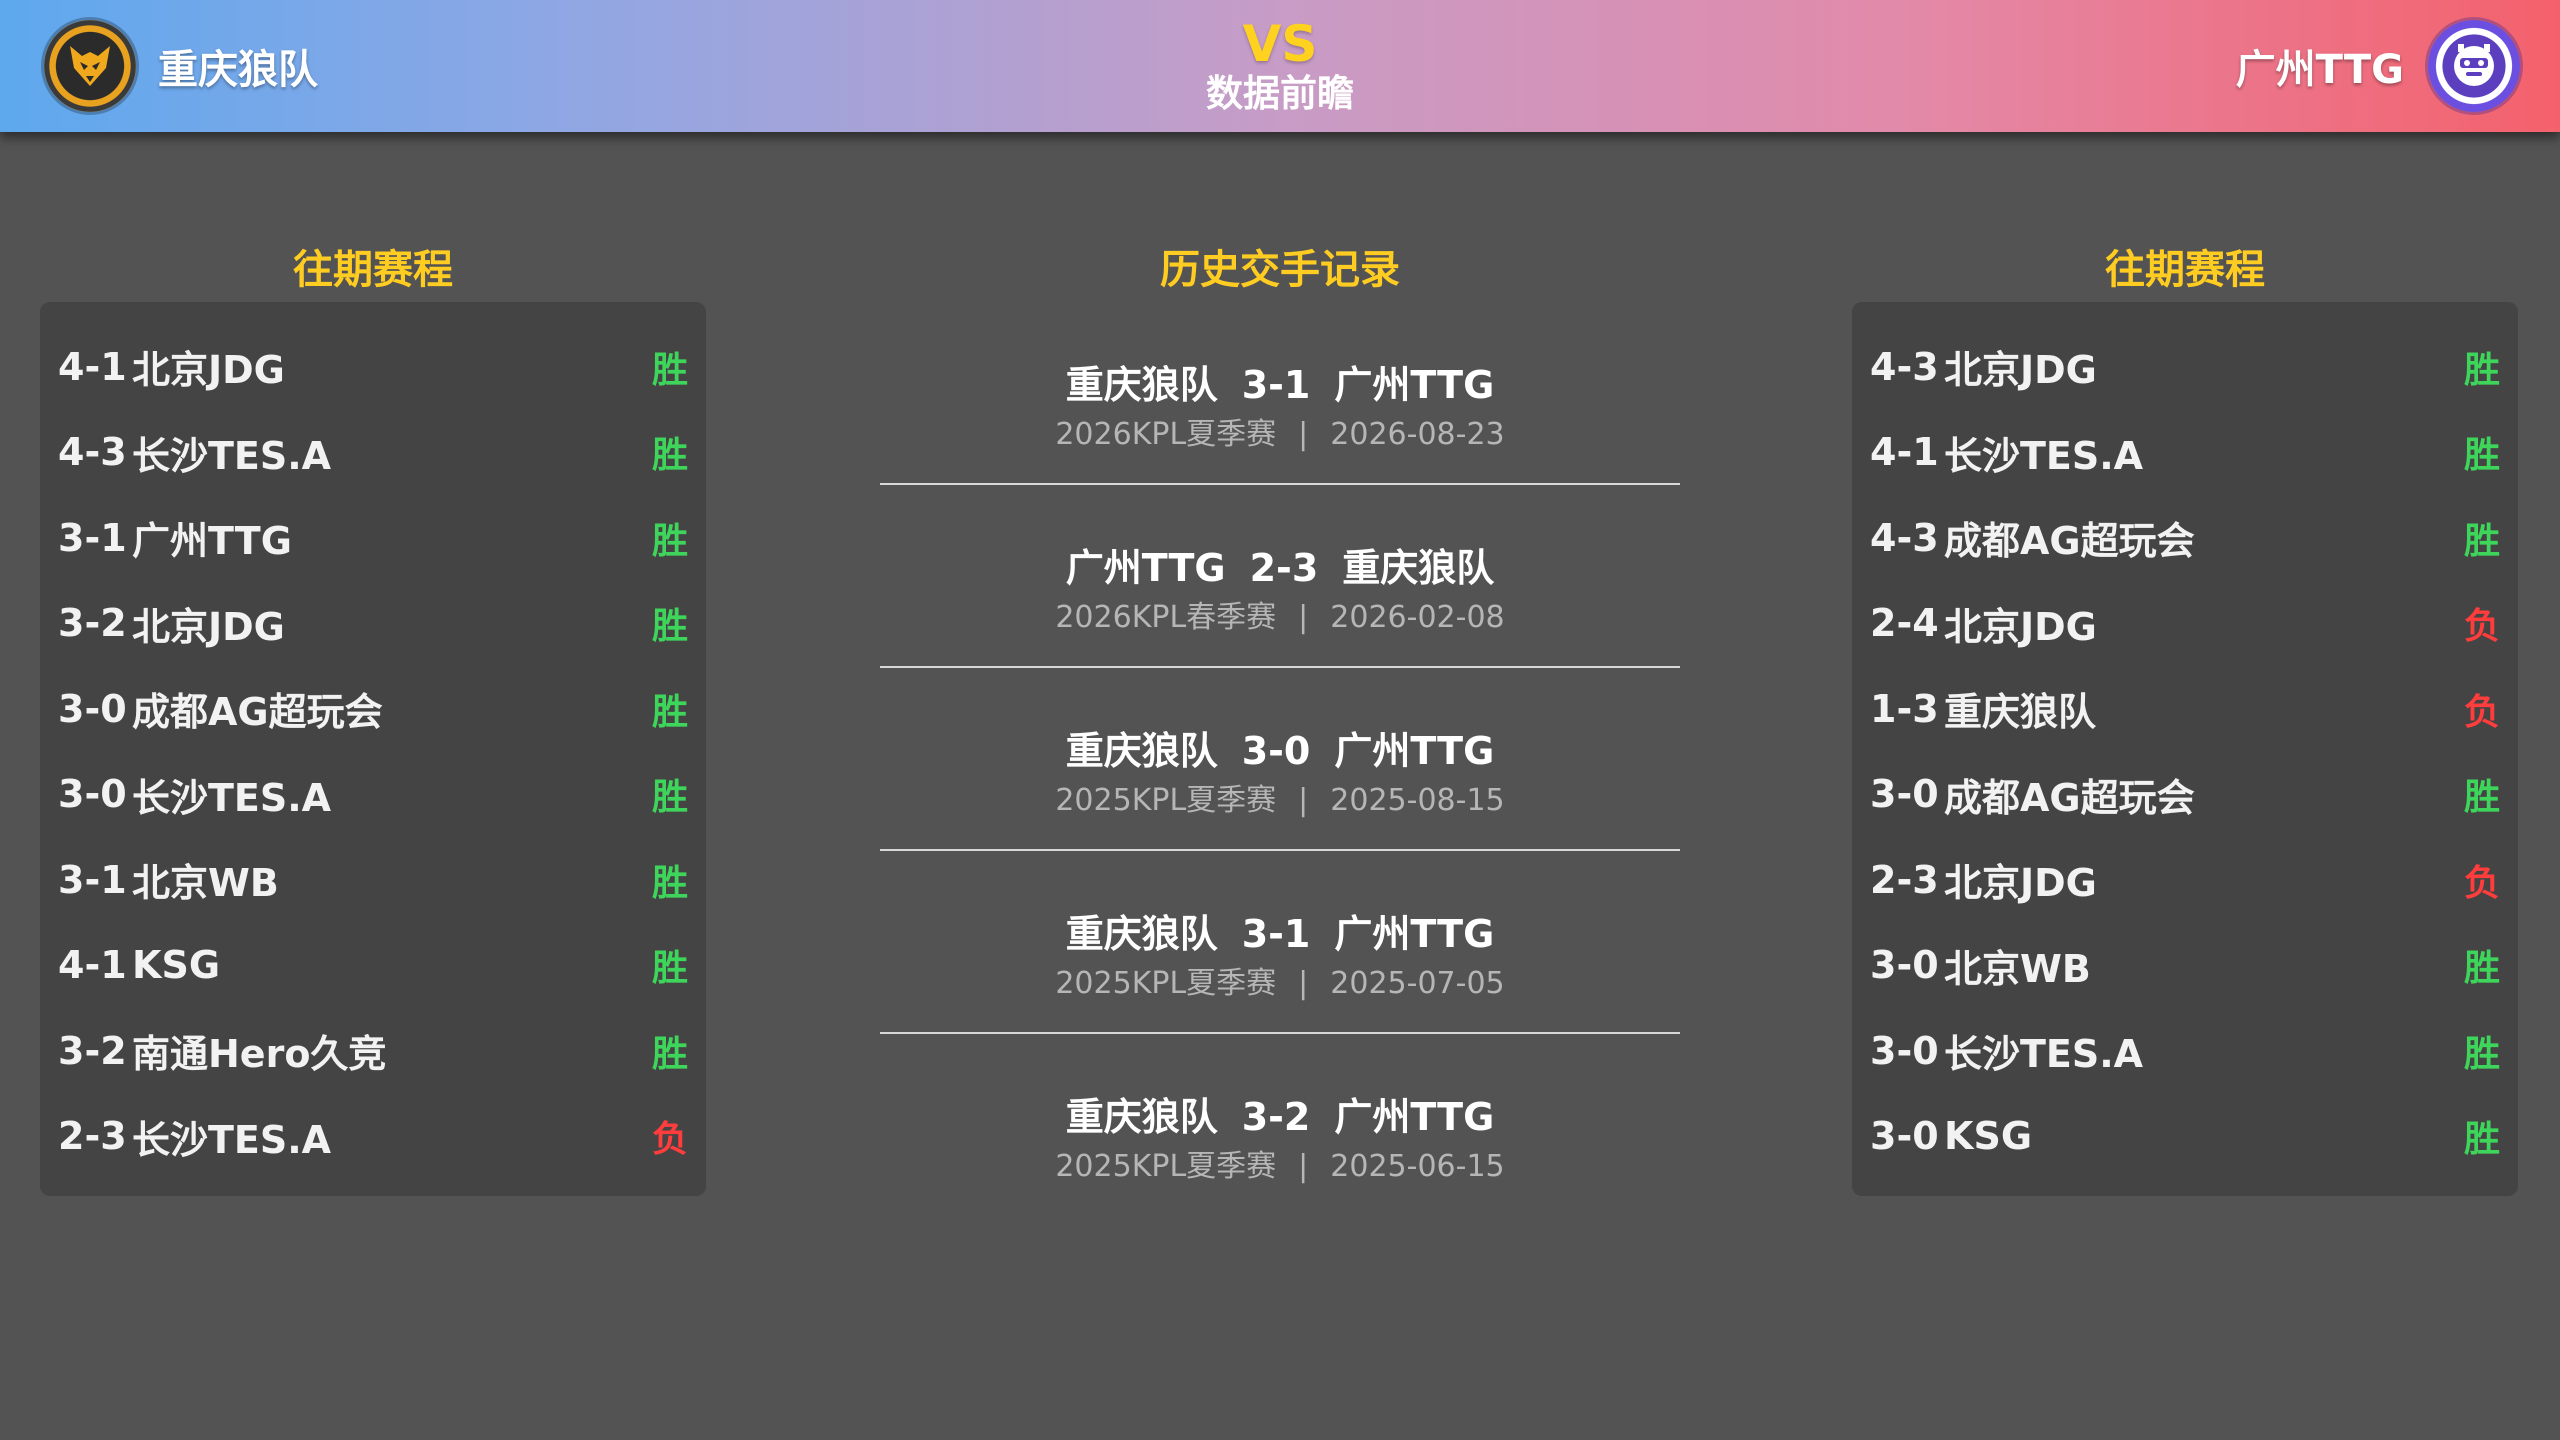  What do you see at coordinates (259, 1054) in the screenshot?
I see `row-opponent: 南通Hero久竞` at bounding box center [259, 1054].